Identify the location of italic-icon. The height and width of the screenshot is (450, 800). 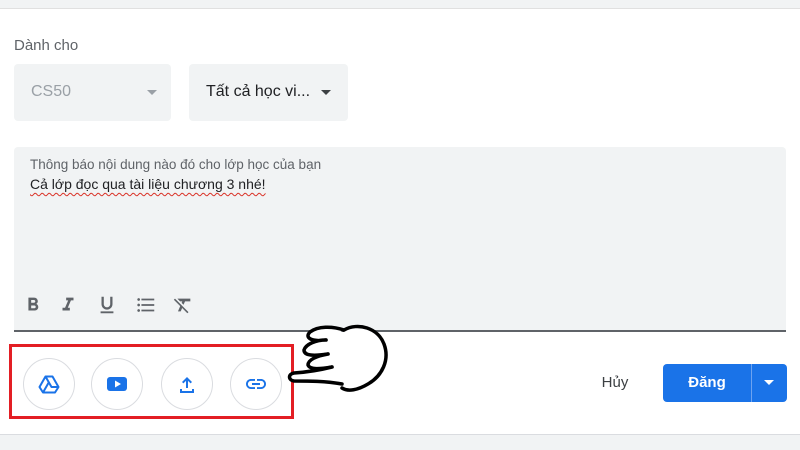
(68, 305).